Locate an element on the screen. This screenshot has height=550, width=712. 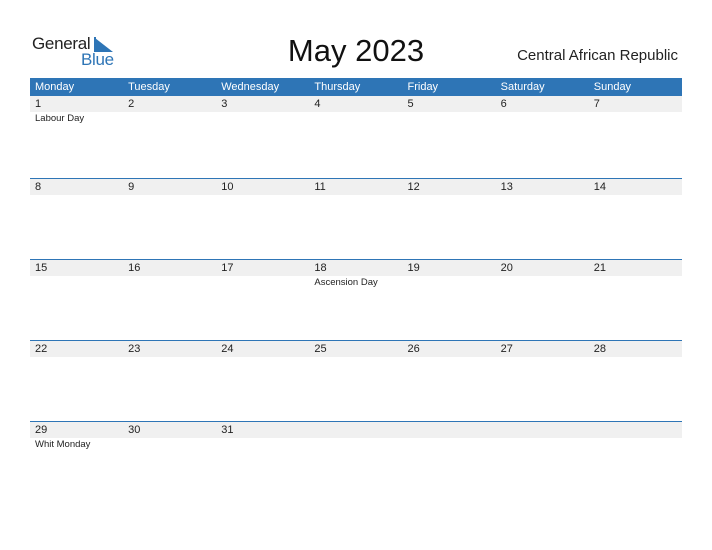
day-number: 22 is located at coordinates (41, 349).